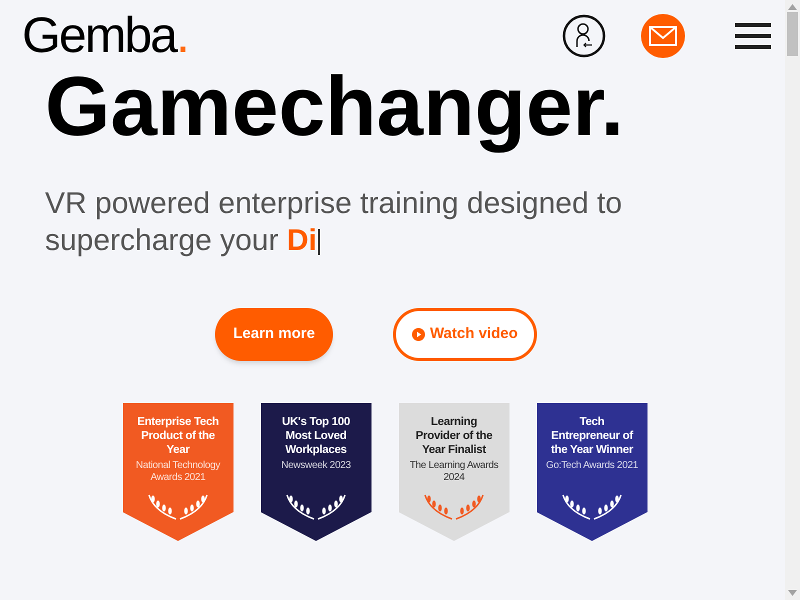  Describe the element at coordinates (464, 334) in the screenshot. I see `watch-video-button: Watch video` at that location.